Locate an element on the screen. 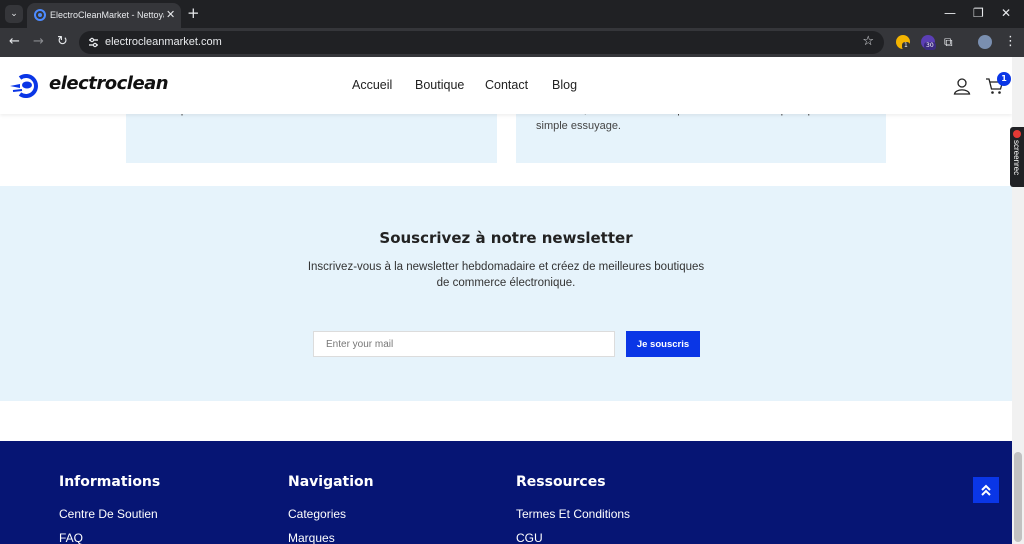  new-tab-button: + is located at coordinates (193, 13).